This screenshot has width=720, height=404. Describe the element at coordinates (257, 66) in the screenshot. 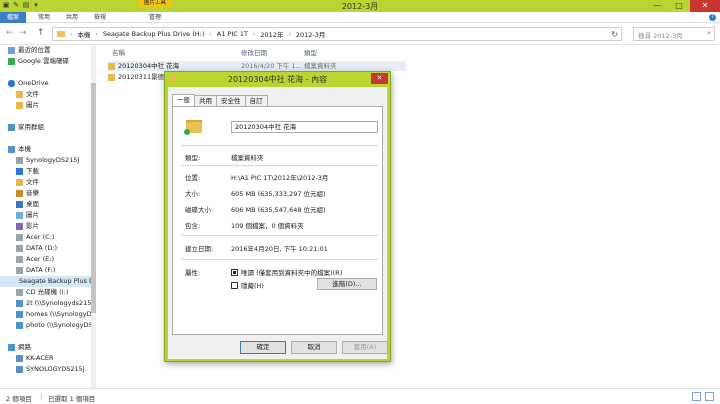

I see `file-row: 20120304中社 花海 2016/4/20 下午 1... 檔案資料夾` at that location.